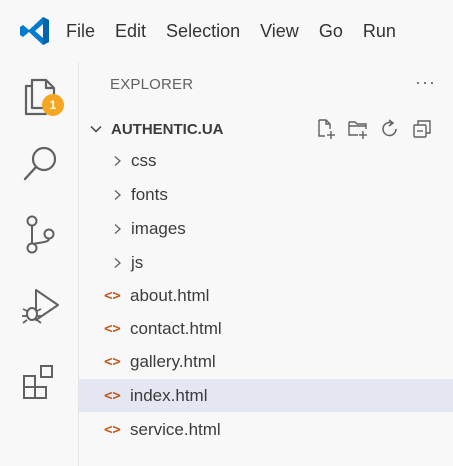  Describe the element at coordinates (266, 361) in the screenshot. I see `tree-file-gallery: <> gallery.html` at that location.